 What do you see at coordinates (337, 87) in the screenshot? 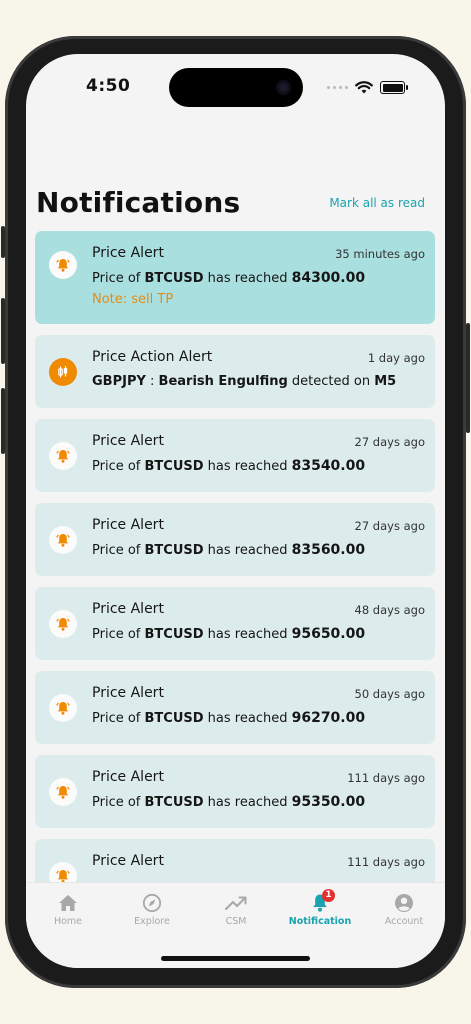
I see `signal-icon` at bounding box center [337, 87].